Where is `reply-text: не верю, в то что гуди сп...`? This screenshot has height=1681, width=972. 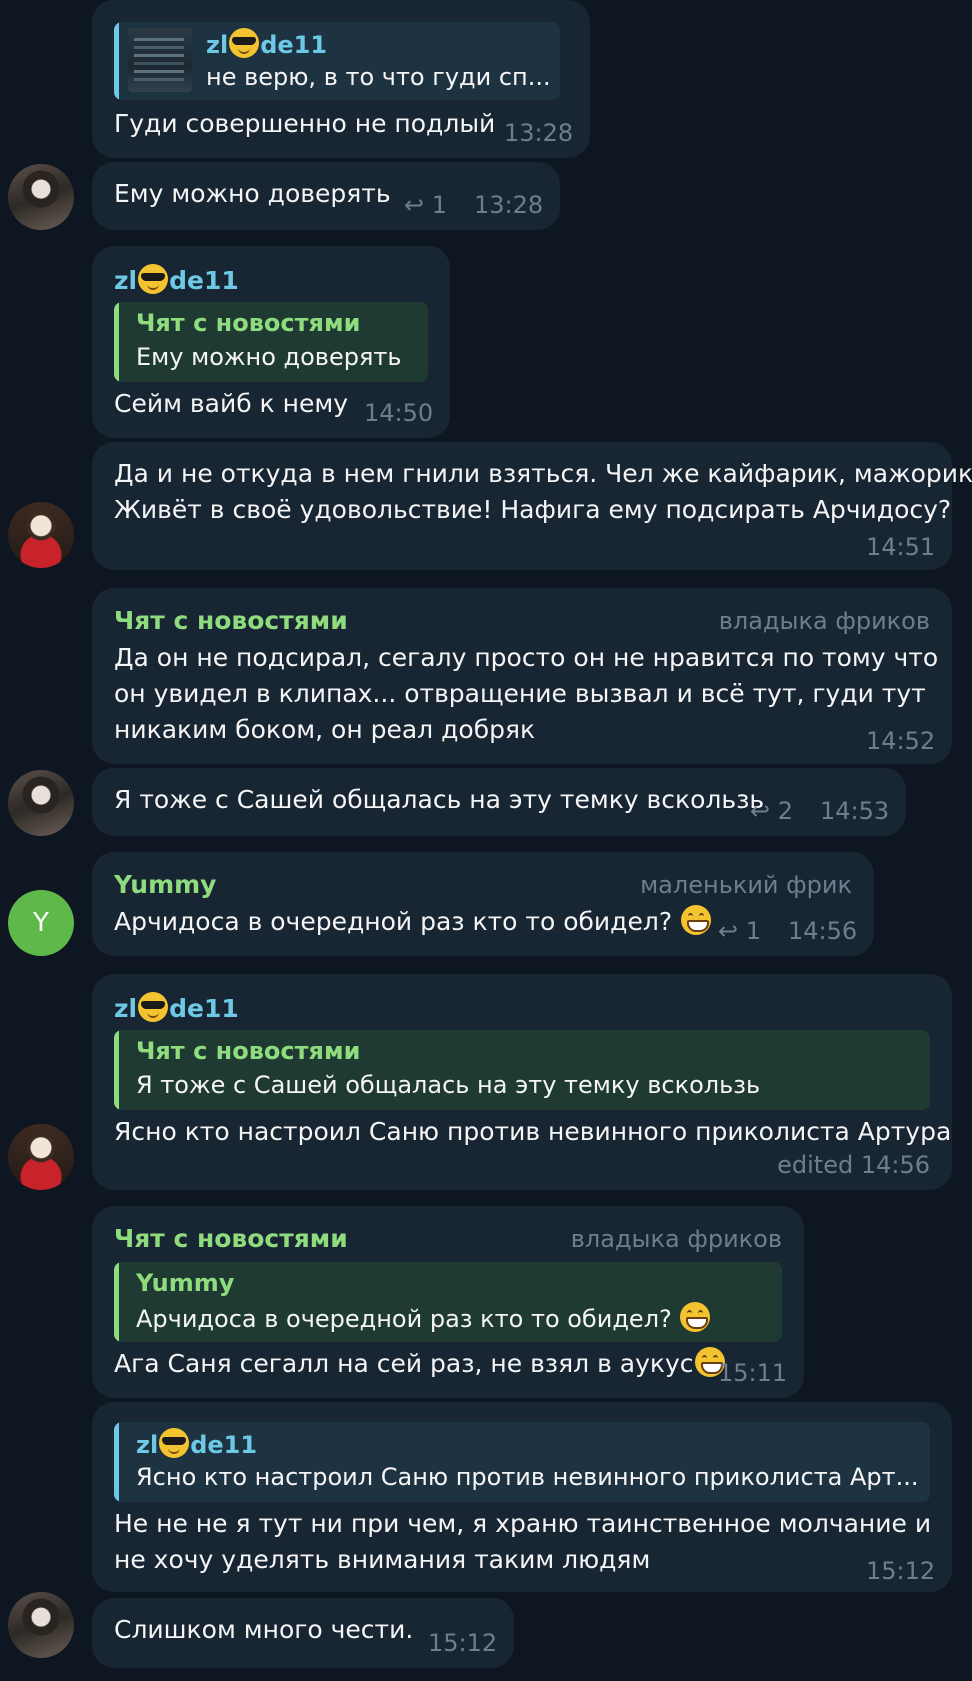 reply-text: не верю, в то что гуди сп... is located at coordinates (378, 77).